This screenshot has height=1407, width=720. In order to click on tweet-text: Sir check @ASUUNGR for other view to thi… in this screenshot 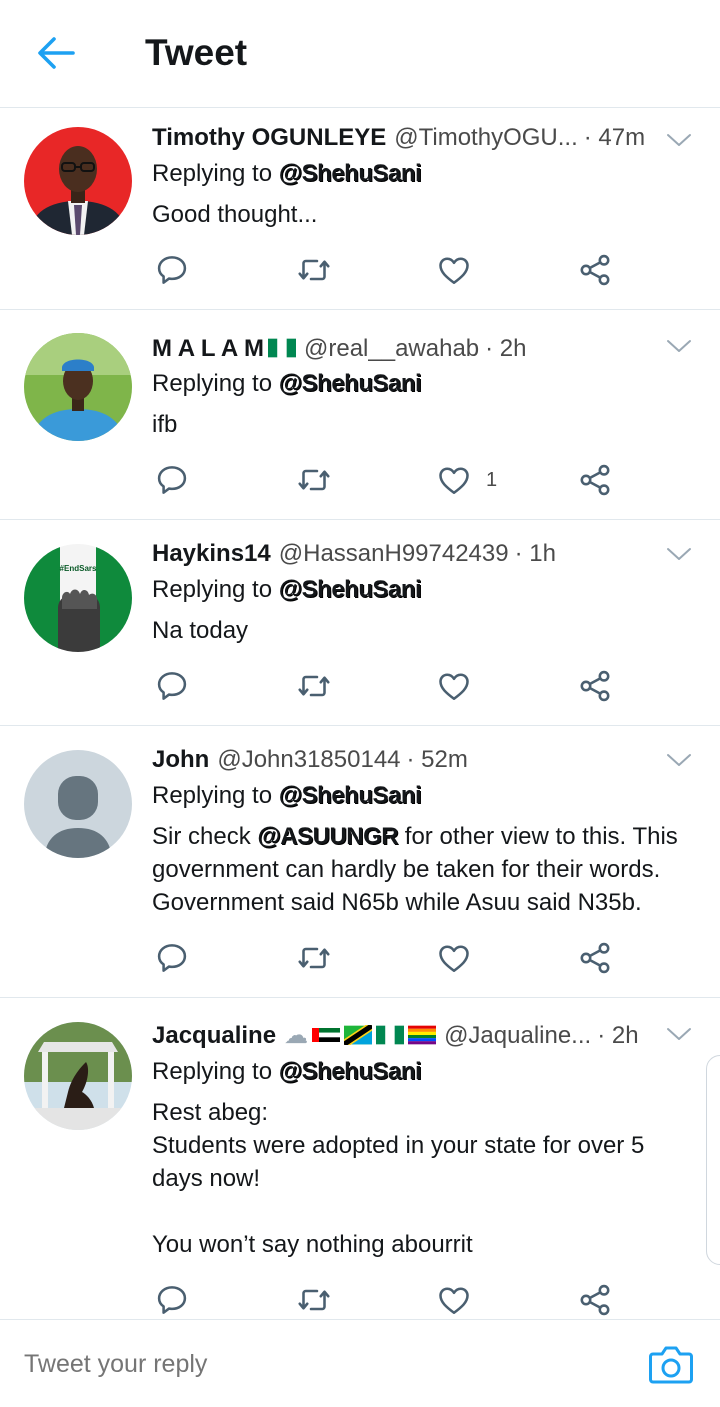, I will do `click(415, 869)`.